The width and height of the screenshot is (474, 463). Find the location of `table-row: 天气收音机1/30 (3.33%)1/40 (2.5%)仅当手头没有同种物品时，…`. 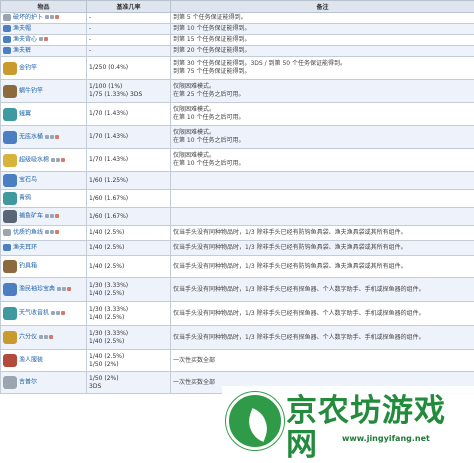

table-row: 天气收音机1/30 (3.33%)1/40 (2.5%)仅当手头没有同种物品时，… is located at coordinates (237, 314).